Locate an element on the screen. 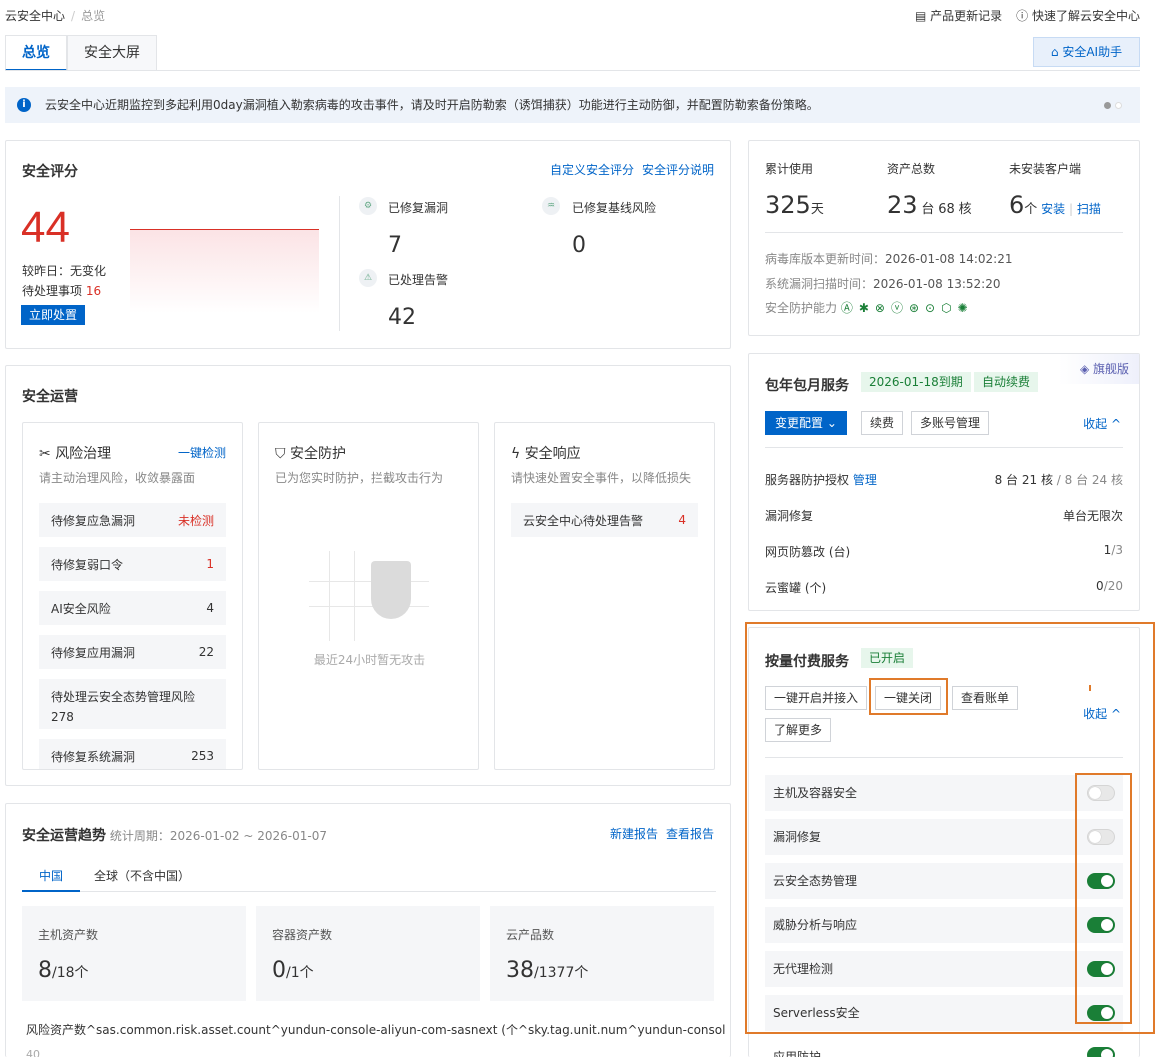 The width and height of the screenshot is (1165, 1057). risk-row: AI安全风险 4 is located at coordinates (132, 608).